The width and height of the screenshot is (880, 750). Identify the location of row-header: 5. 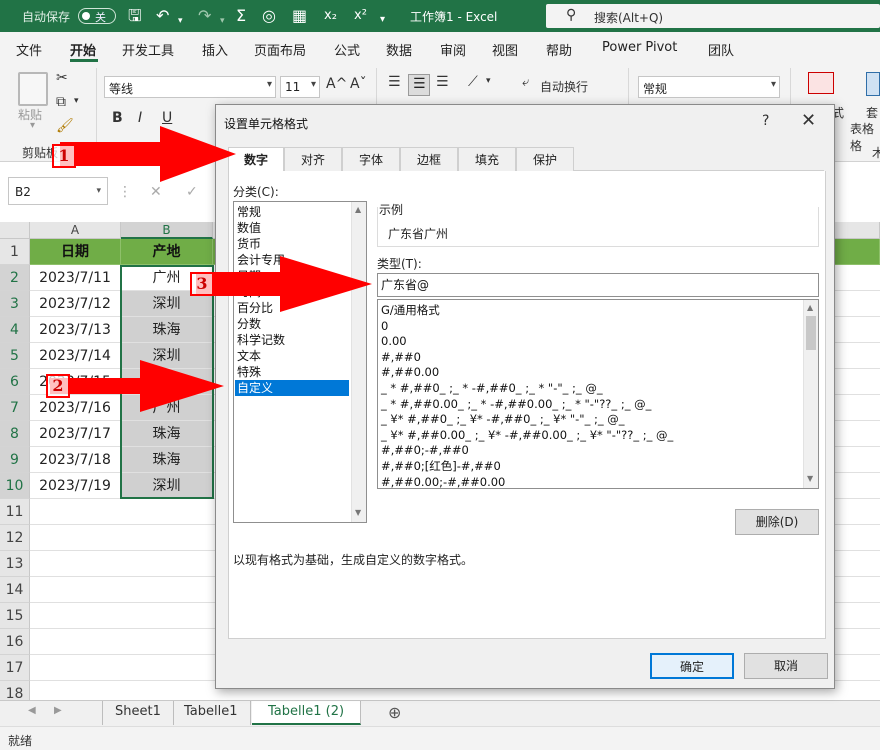
(15, 356).